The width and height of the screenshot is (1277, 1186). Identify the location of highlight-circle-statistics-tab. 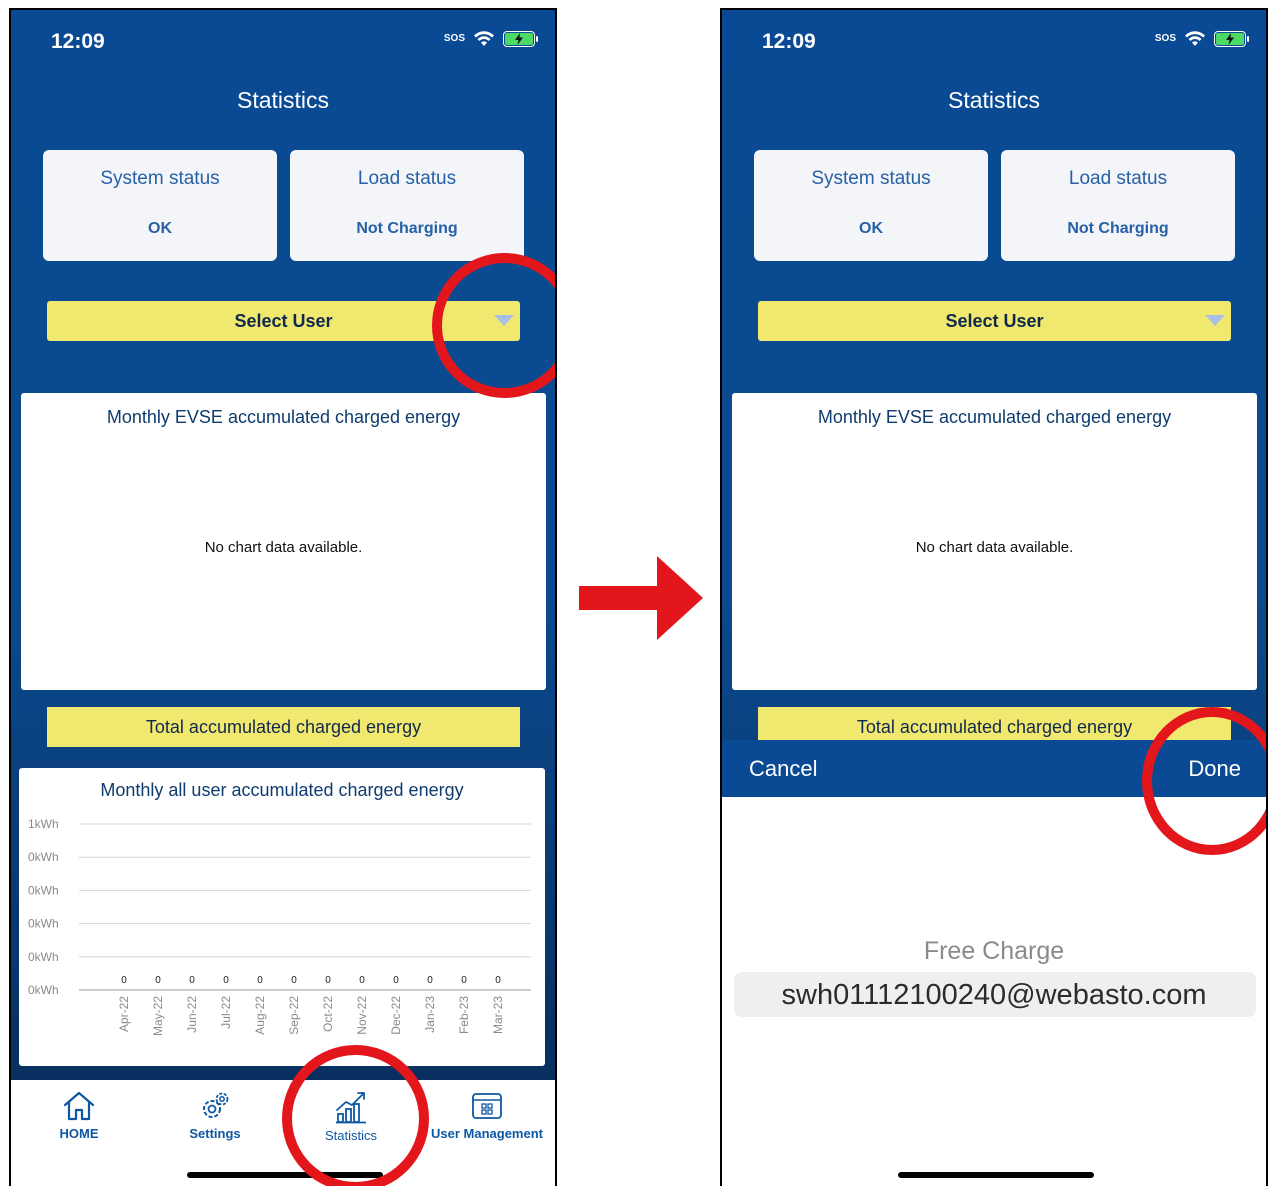
(355, 1115).